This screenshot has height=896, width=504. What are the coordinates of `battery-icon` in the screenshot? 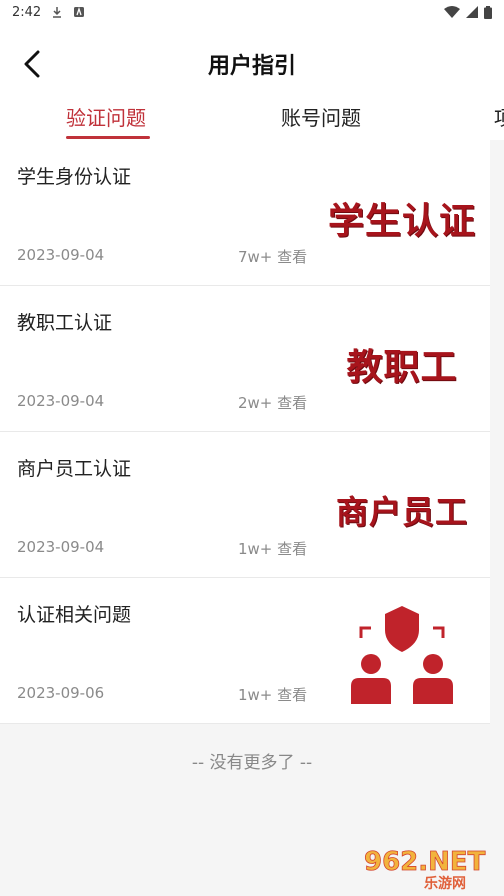 It's located at (488, 12).